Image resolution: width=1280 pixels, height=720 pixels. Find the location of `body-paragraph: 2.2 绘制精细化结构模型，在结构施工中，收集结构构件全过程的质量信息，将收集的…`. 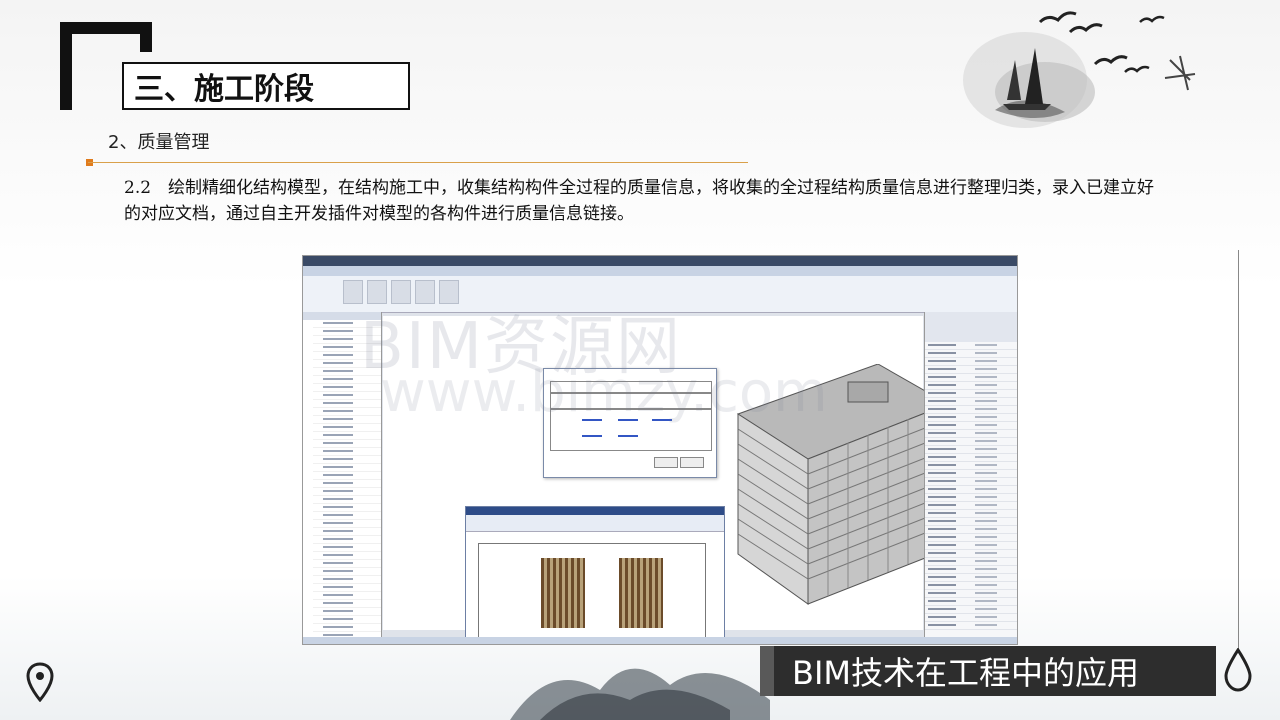

body-paragraph: 2.2 绘制精细化结构模型，在结构施工中，收集结构构件全过程的质量信息，将收集的… is located at coordinates (639, 201).